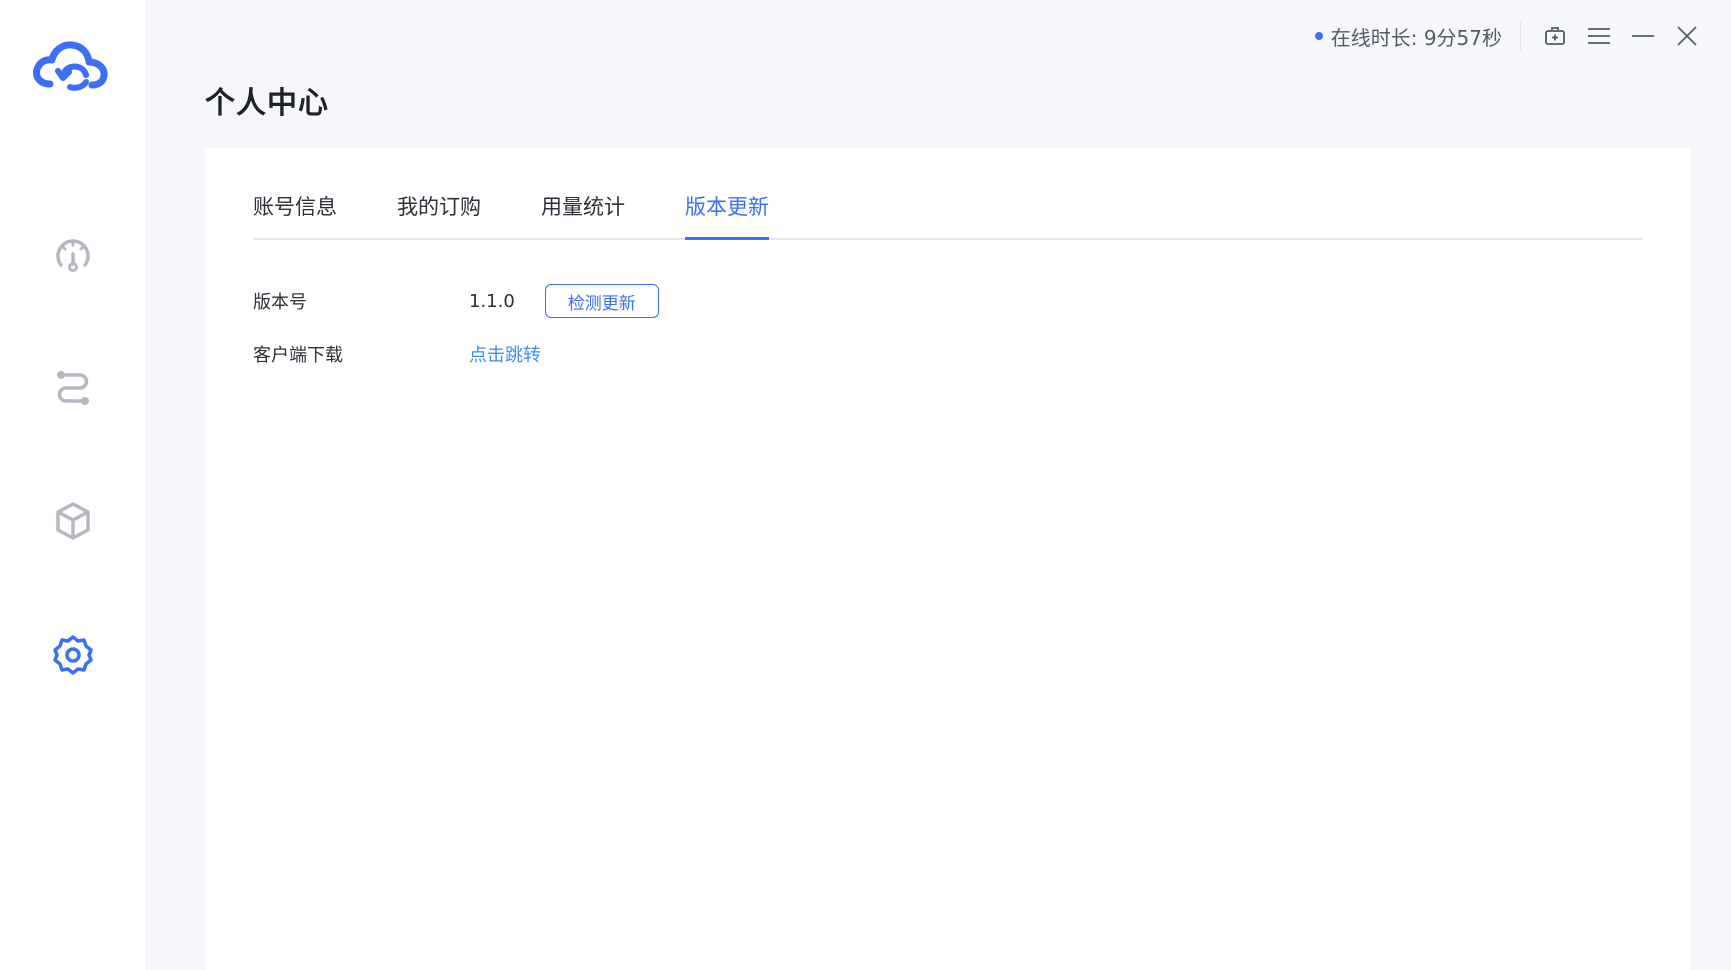 This screenshot has height=970, width=1731. Describe the element at coordinates (492, 301) in the screenshot. I see `version-value: 1.1.0` at that location.